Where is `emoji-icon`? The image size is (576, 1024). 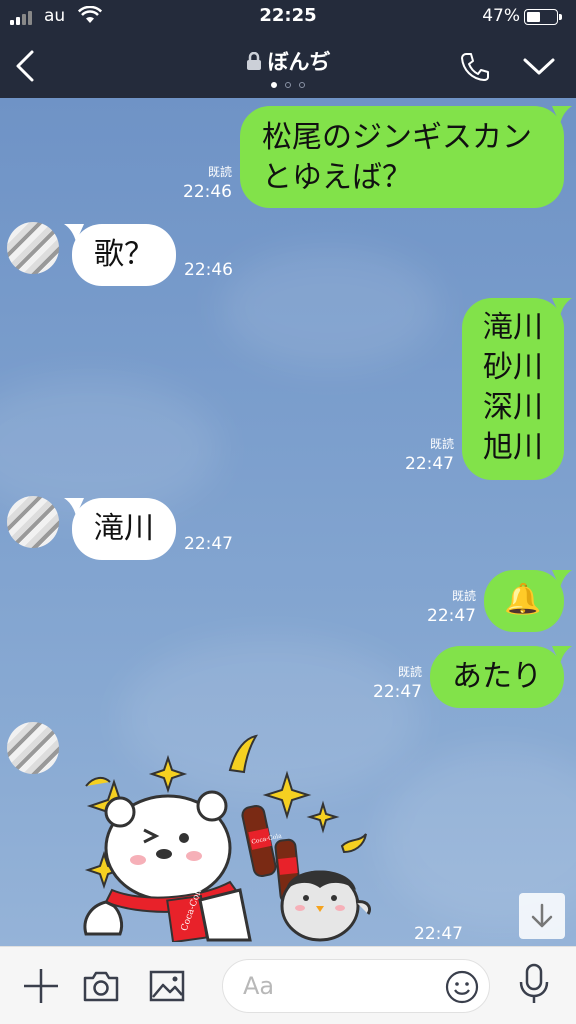
emoji-icon is located at coordinates (462, 989).